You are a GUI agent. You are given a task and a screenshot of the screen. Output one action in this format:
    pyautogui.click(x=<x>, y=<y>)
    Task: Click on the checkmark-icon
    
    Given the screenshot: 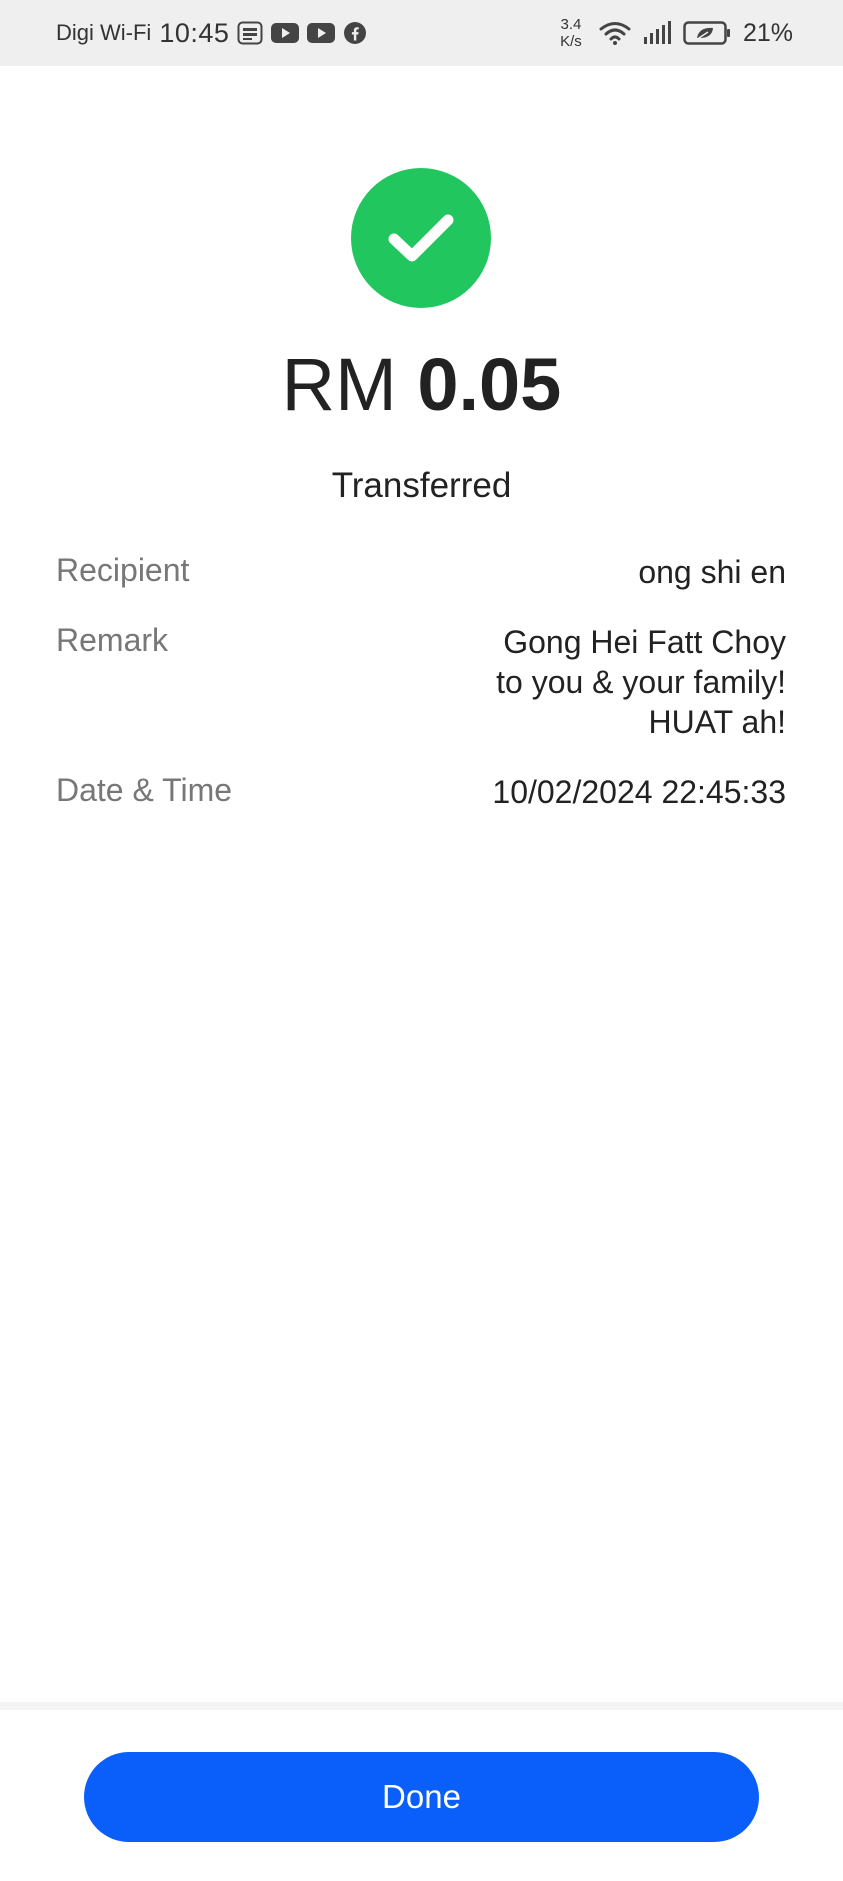 What is the action you would take?
    pyautogui.click(x=421, y=238)
    